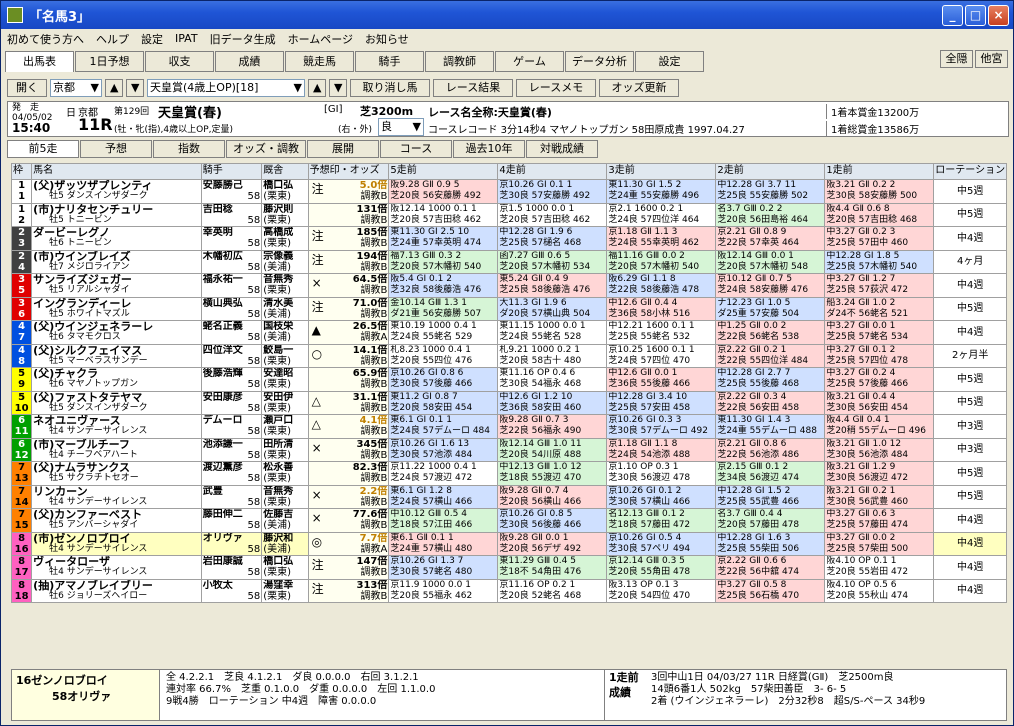 Image resolution: width=1014 pixels, height=726 pixels. Describe the element at coordinates (507, 15) in the screenshot. I see `title-bar: 「名馬3」 _ □ ×` at that location.